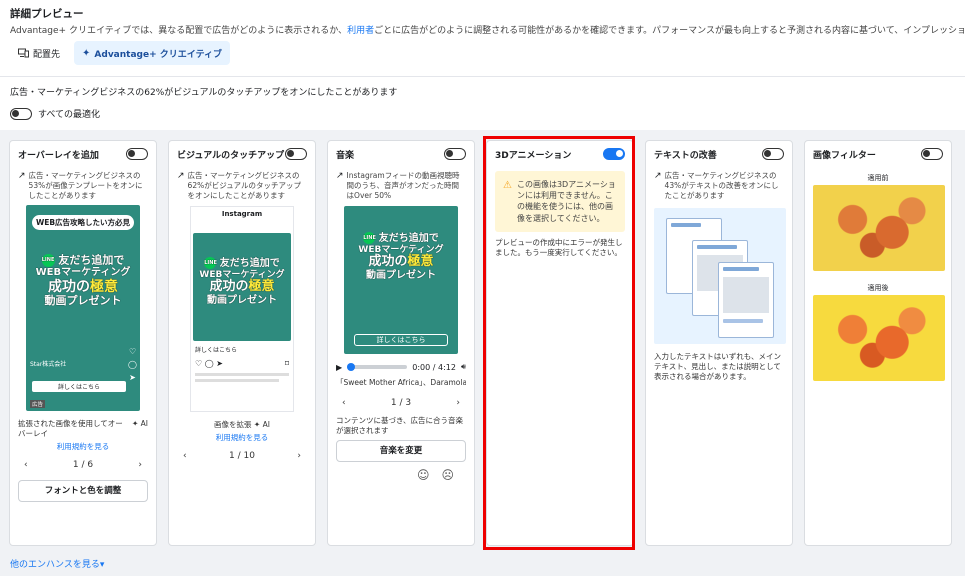 The height and width of the screenshot is (576, 965). What do you see at coordinates (132, 352) in the screenshot?
I see `like-icon: ♡` at bounding box center [132, 352].